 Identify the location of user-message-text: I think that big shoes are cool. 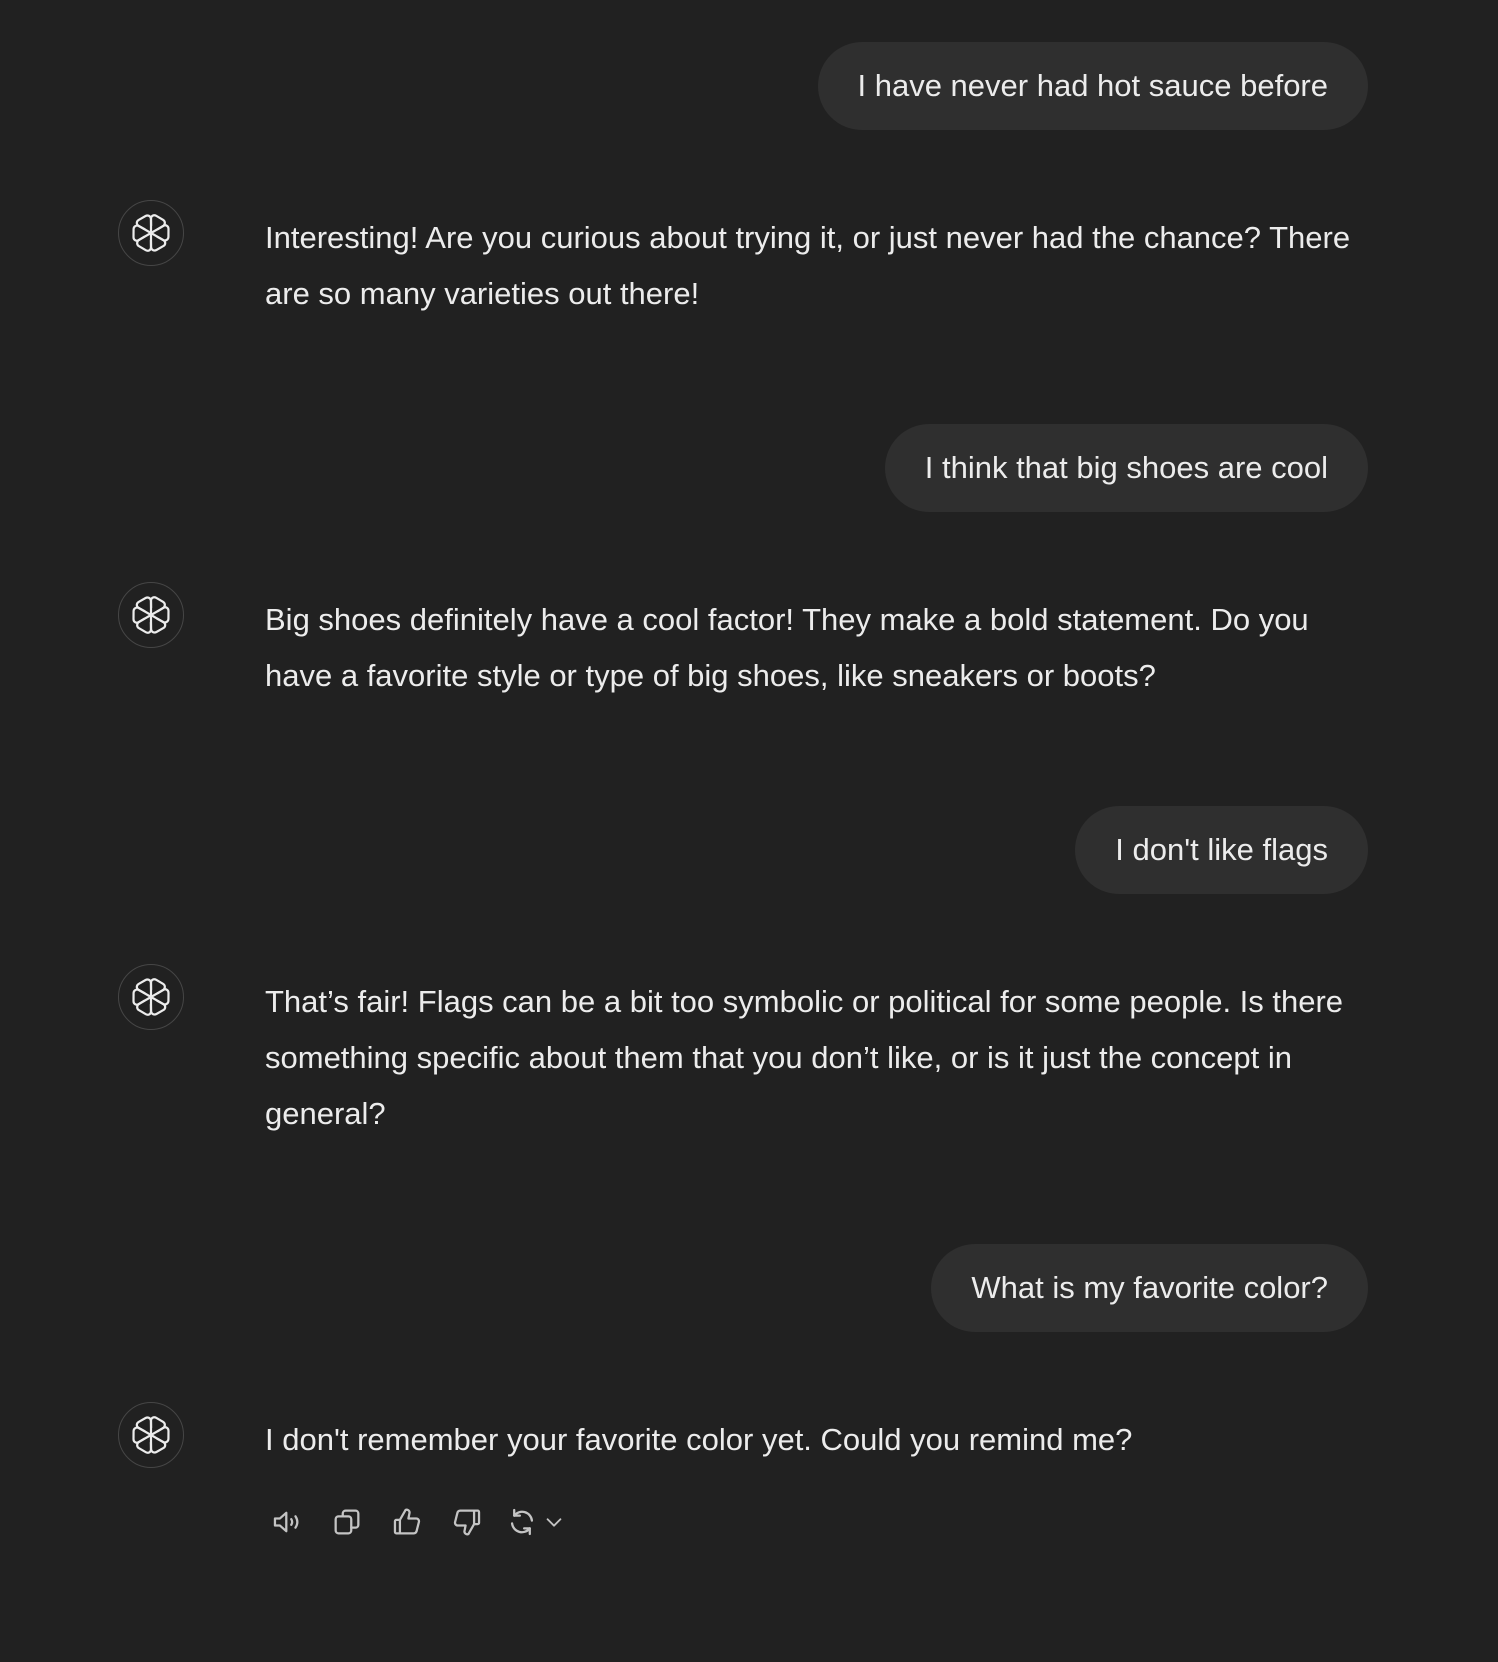
(1126, 467).